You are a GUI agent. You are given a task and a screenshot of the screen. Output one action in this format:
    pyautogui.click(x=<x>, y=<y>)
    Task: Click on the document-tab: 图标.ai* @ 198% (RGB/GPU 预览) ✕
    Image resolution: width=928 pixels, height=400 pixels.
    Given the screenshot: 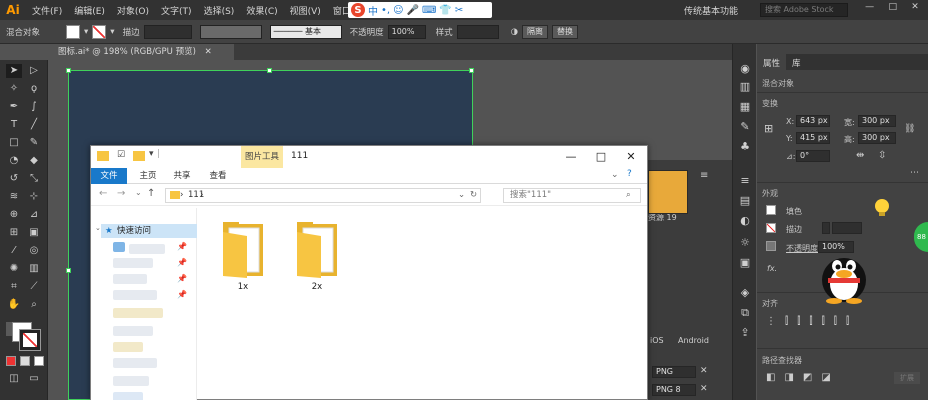 What is the action you would take?
    pyautogui.click(x=144, y=52)
    